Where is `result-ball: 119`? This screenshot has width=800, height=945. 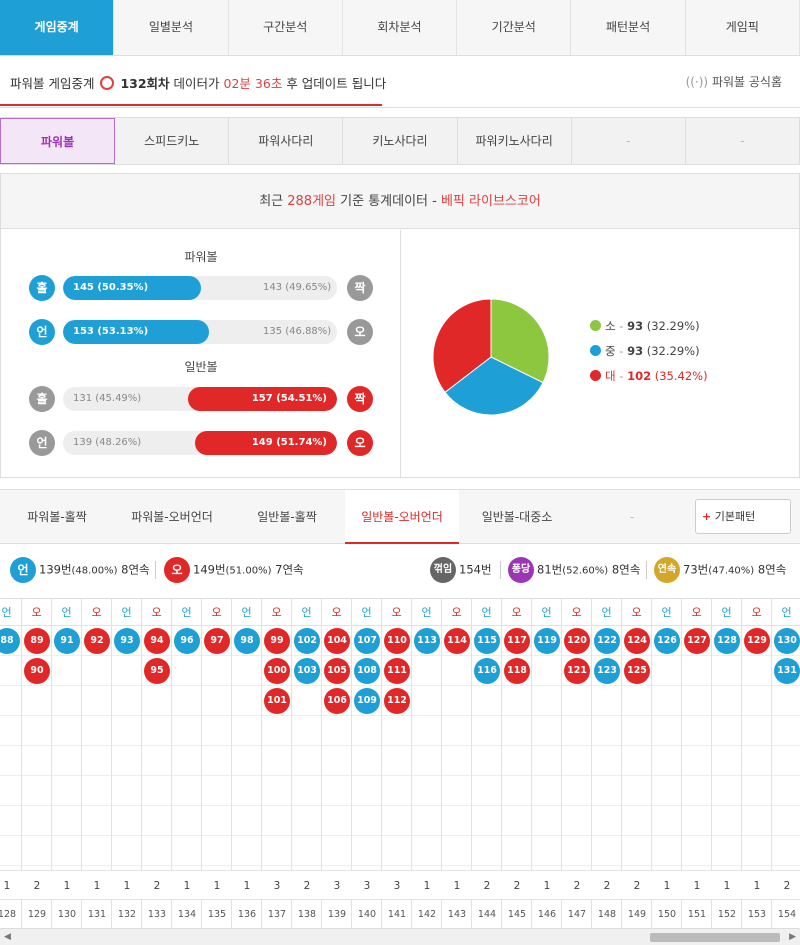 result-ball: 119 is located at coordinates (547, 641).